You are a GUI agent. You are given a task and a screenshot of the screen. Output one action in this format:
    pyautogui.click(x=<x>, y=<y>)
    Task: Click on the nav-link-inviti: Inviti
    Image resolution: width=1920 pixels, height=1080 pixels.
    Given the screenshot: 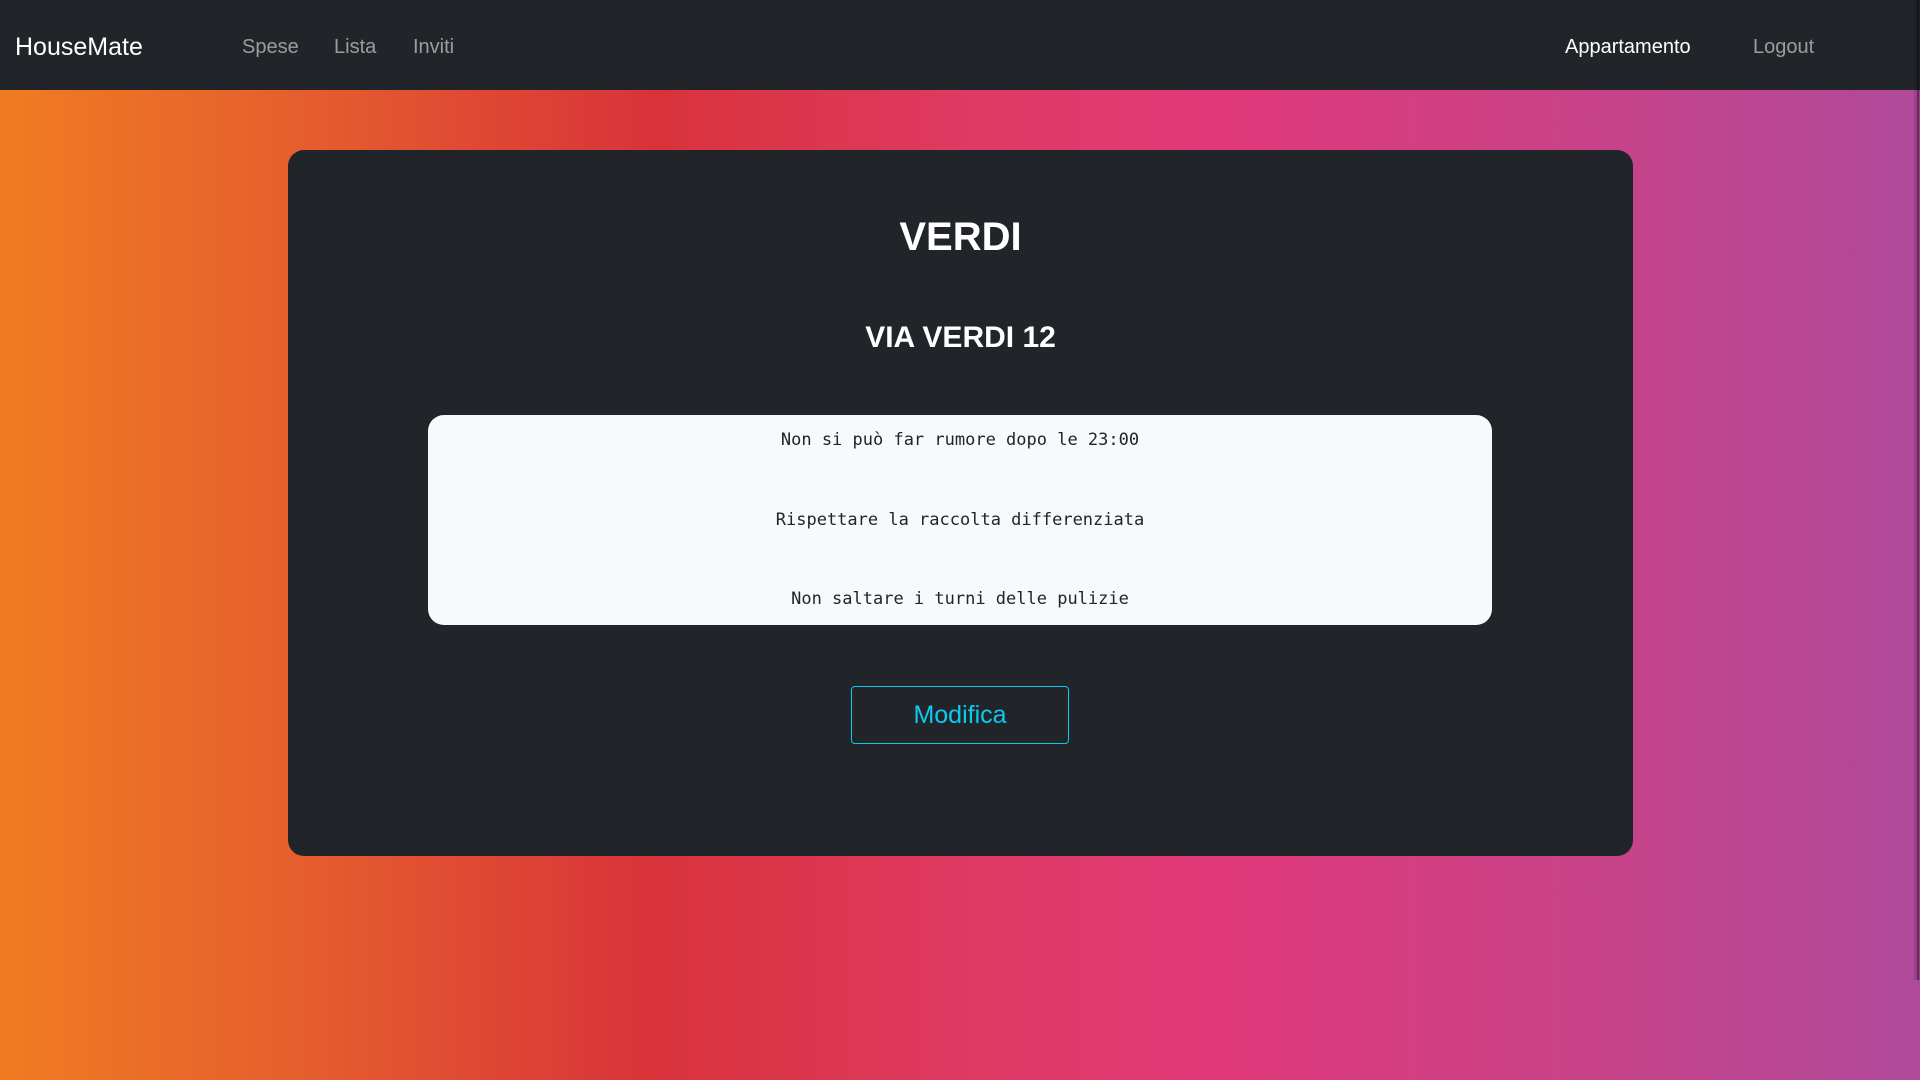 What is the action you would take?
    pyautogui.click(x=433, y=47)
    